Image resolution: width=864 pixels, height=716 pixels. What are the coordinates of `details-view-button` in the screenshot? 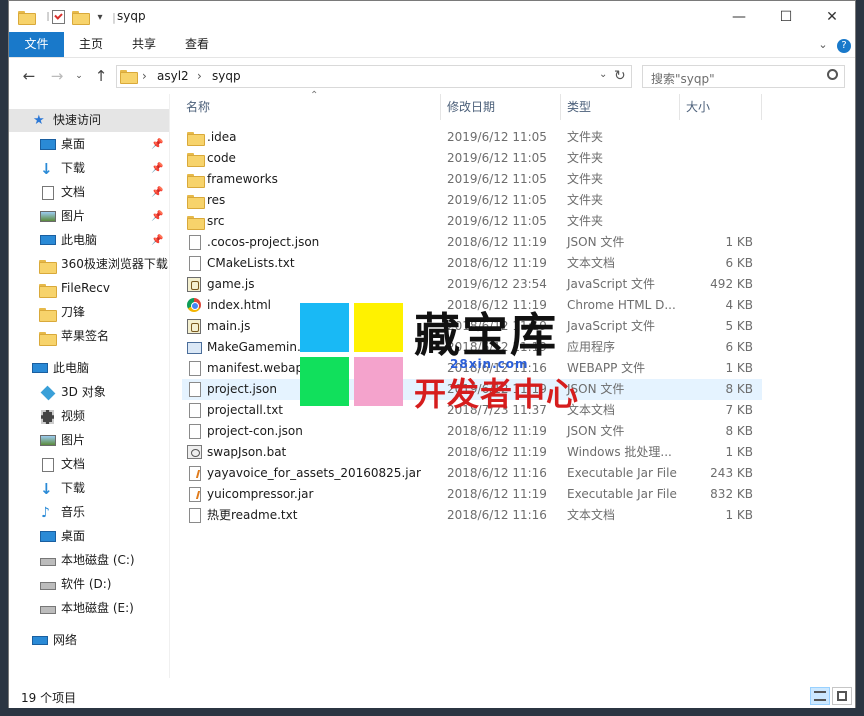 It's located at (820, 696).